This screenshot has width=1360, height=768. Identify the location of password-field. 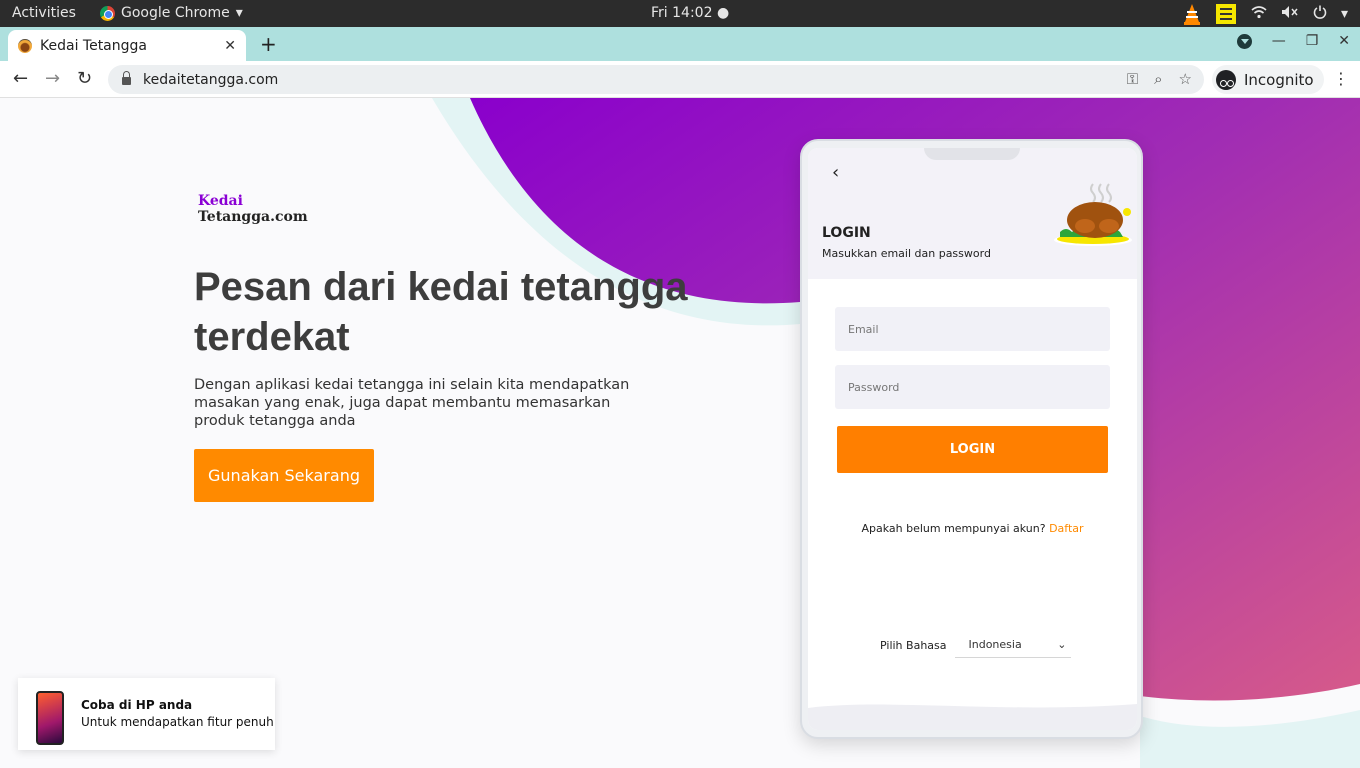
(972, 387).